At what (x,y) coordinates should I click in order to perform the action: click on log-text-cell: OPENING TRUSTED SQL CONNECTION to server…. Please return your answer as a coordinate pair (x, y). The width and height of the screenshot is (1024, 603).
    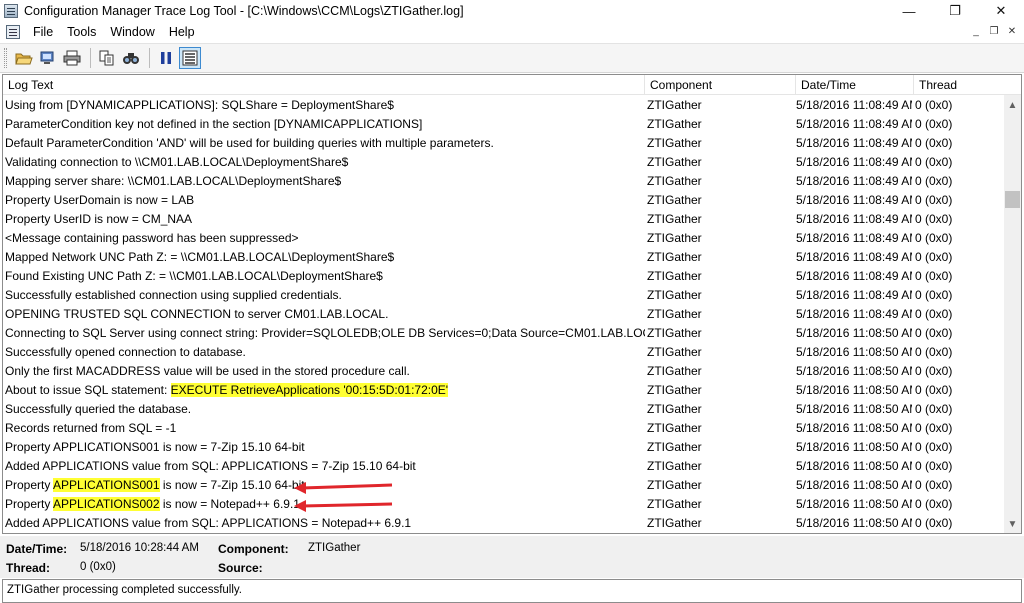
    Looking at the image, I should click on (325, 314).